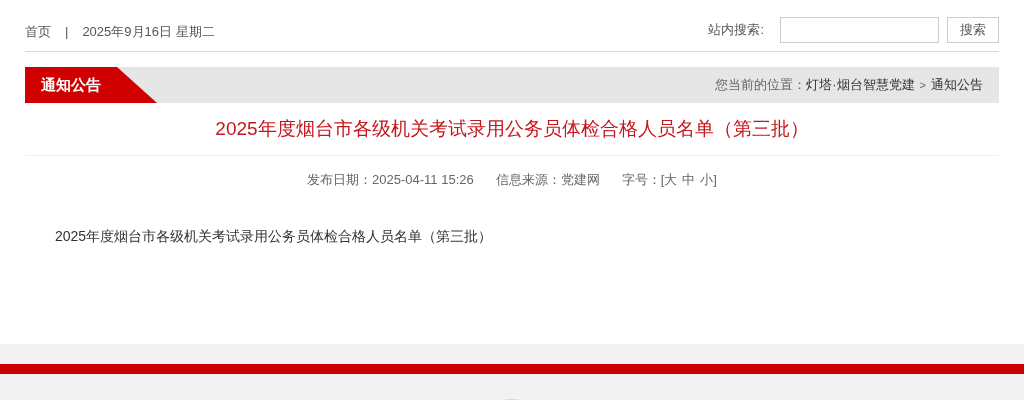 The height and width of the screenshot is (400, 1024). I want to click on bracket-text: [, so click(662, 180).